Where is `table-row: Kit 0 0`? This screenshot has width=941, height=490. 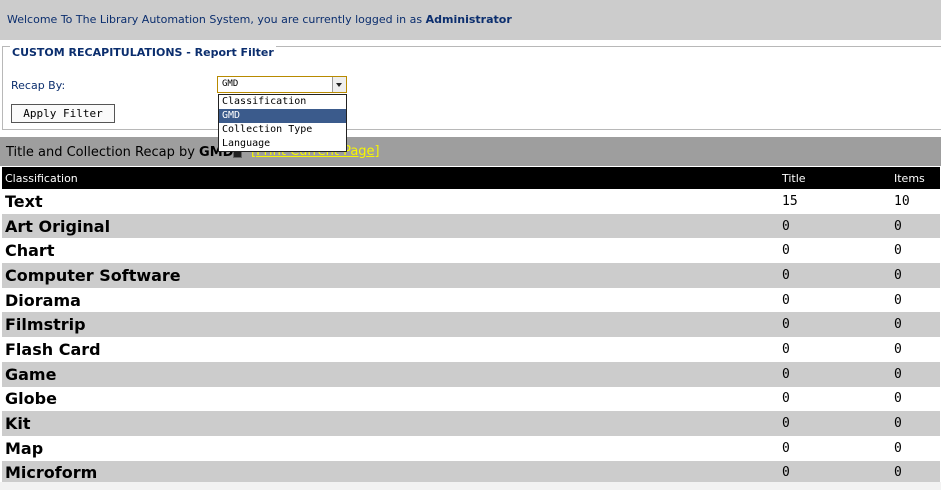 table-row: Kit 0 0 is located at coordinates (471, 423).